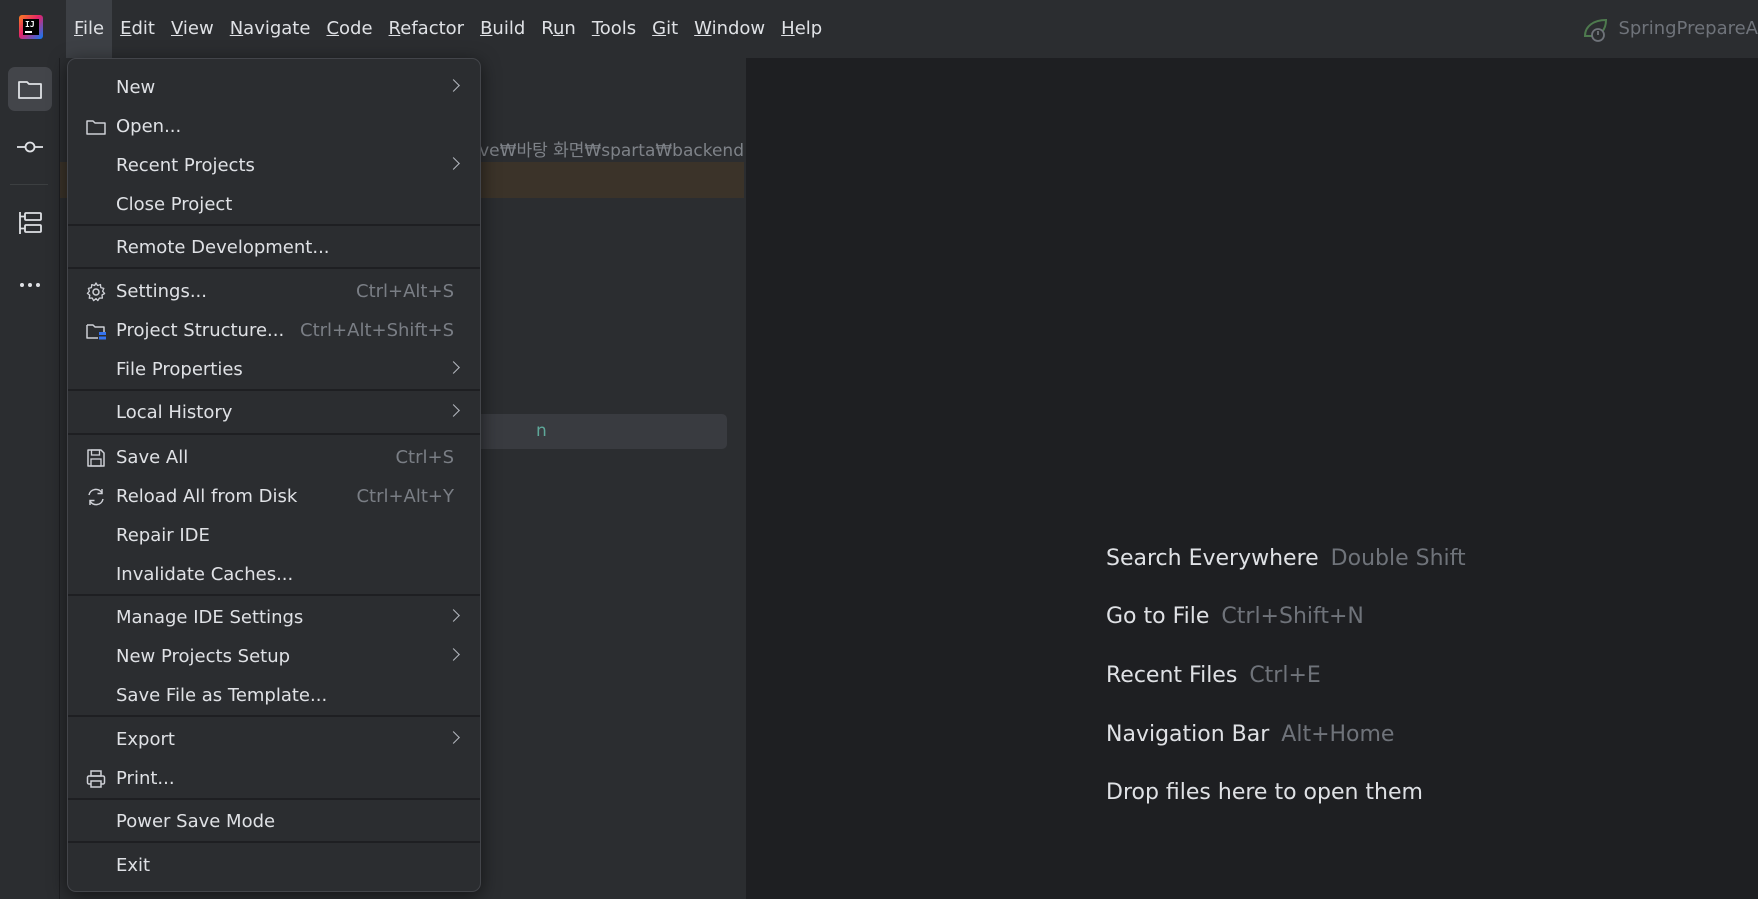 The height and width of the screenshot is (899, 1758). Describe the element at coordinates (1213, 675) in the screenshot. I see `hint-recent-files: Recent Files Ctrl+E` at that location.